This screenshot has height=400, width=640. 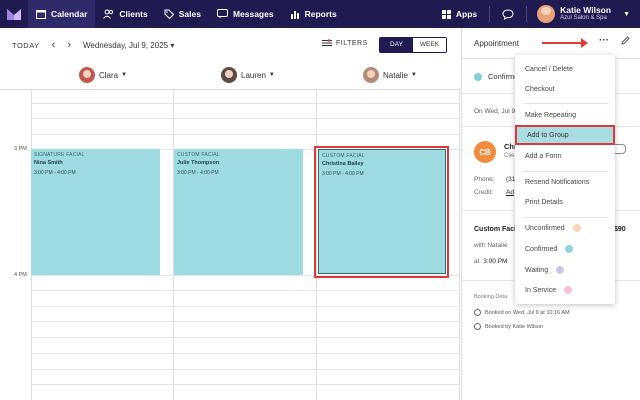 I want to click on today-button: TODAY, so click(x=26, y=45).